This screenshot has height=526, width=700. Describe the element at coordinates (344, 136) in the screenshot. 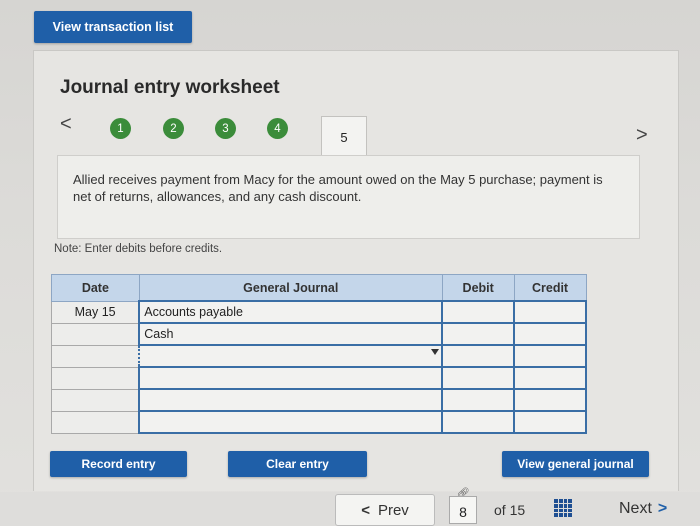

I see `step-5-tab: 5` at that location.